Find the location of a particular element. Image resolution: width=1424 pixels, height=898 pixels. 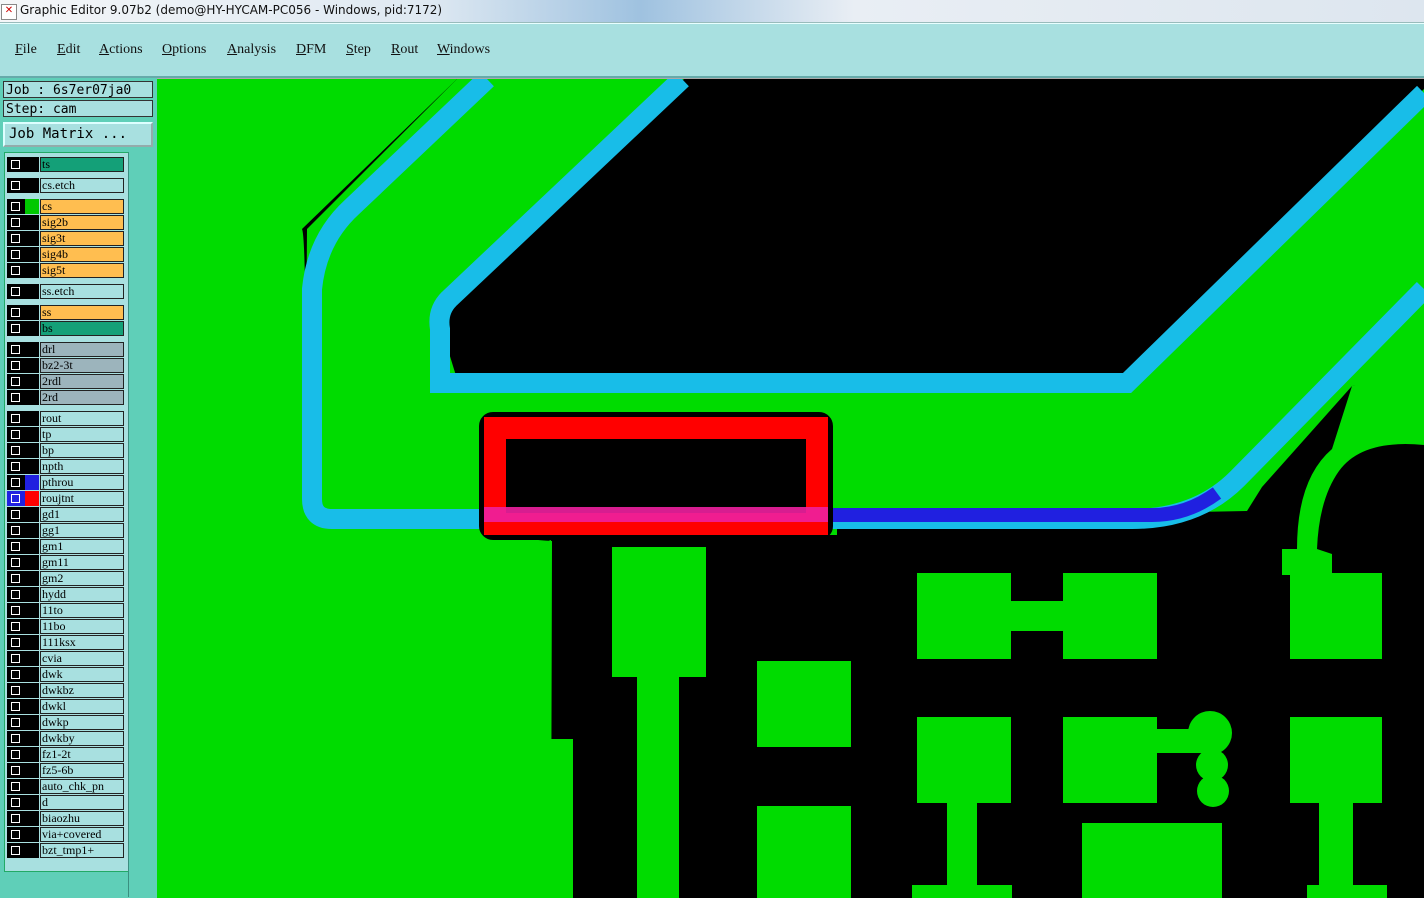

layer-name: bp is located at coordinates (82, 450).